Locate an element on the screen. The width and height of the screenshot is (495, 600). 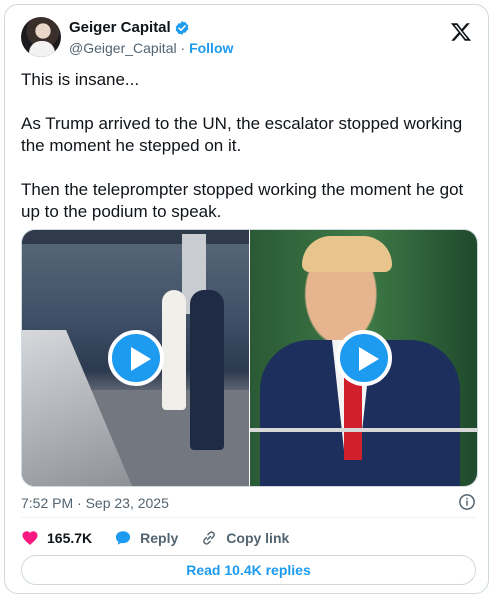
video-frame-podium is located at coordinates (363, 430).